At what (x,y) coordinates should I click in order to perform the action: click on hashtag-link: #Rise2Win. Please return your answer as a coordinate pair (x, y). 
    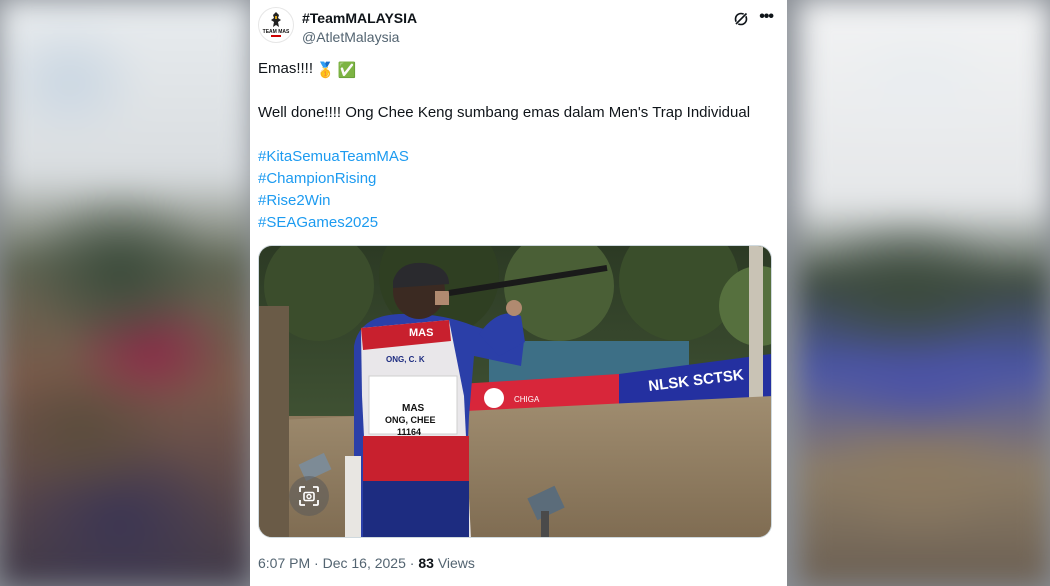
    Looking at the image, I should click on (519, 201).